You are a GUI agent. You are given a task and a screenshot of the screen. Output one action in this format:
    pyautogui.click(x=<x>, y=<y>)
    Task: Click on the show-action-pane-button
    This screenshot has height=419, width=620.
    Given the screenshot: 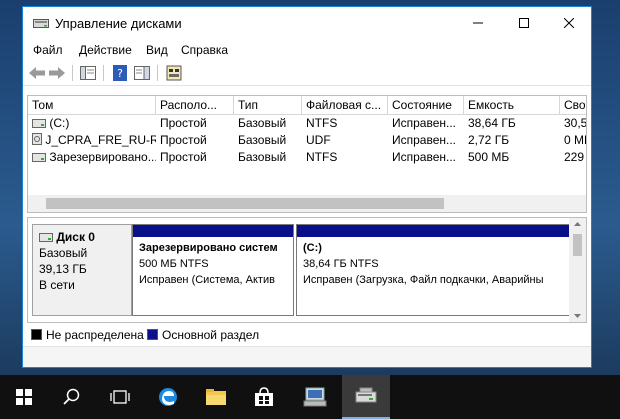 What is the action you would take?
    pyautogui.click(x=142, y=73)
    